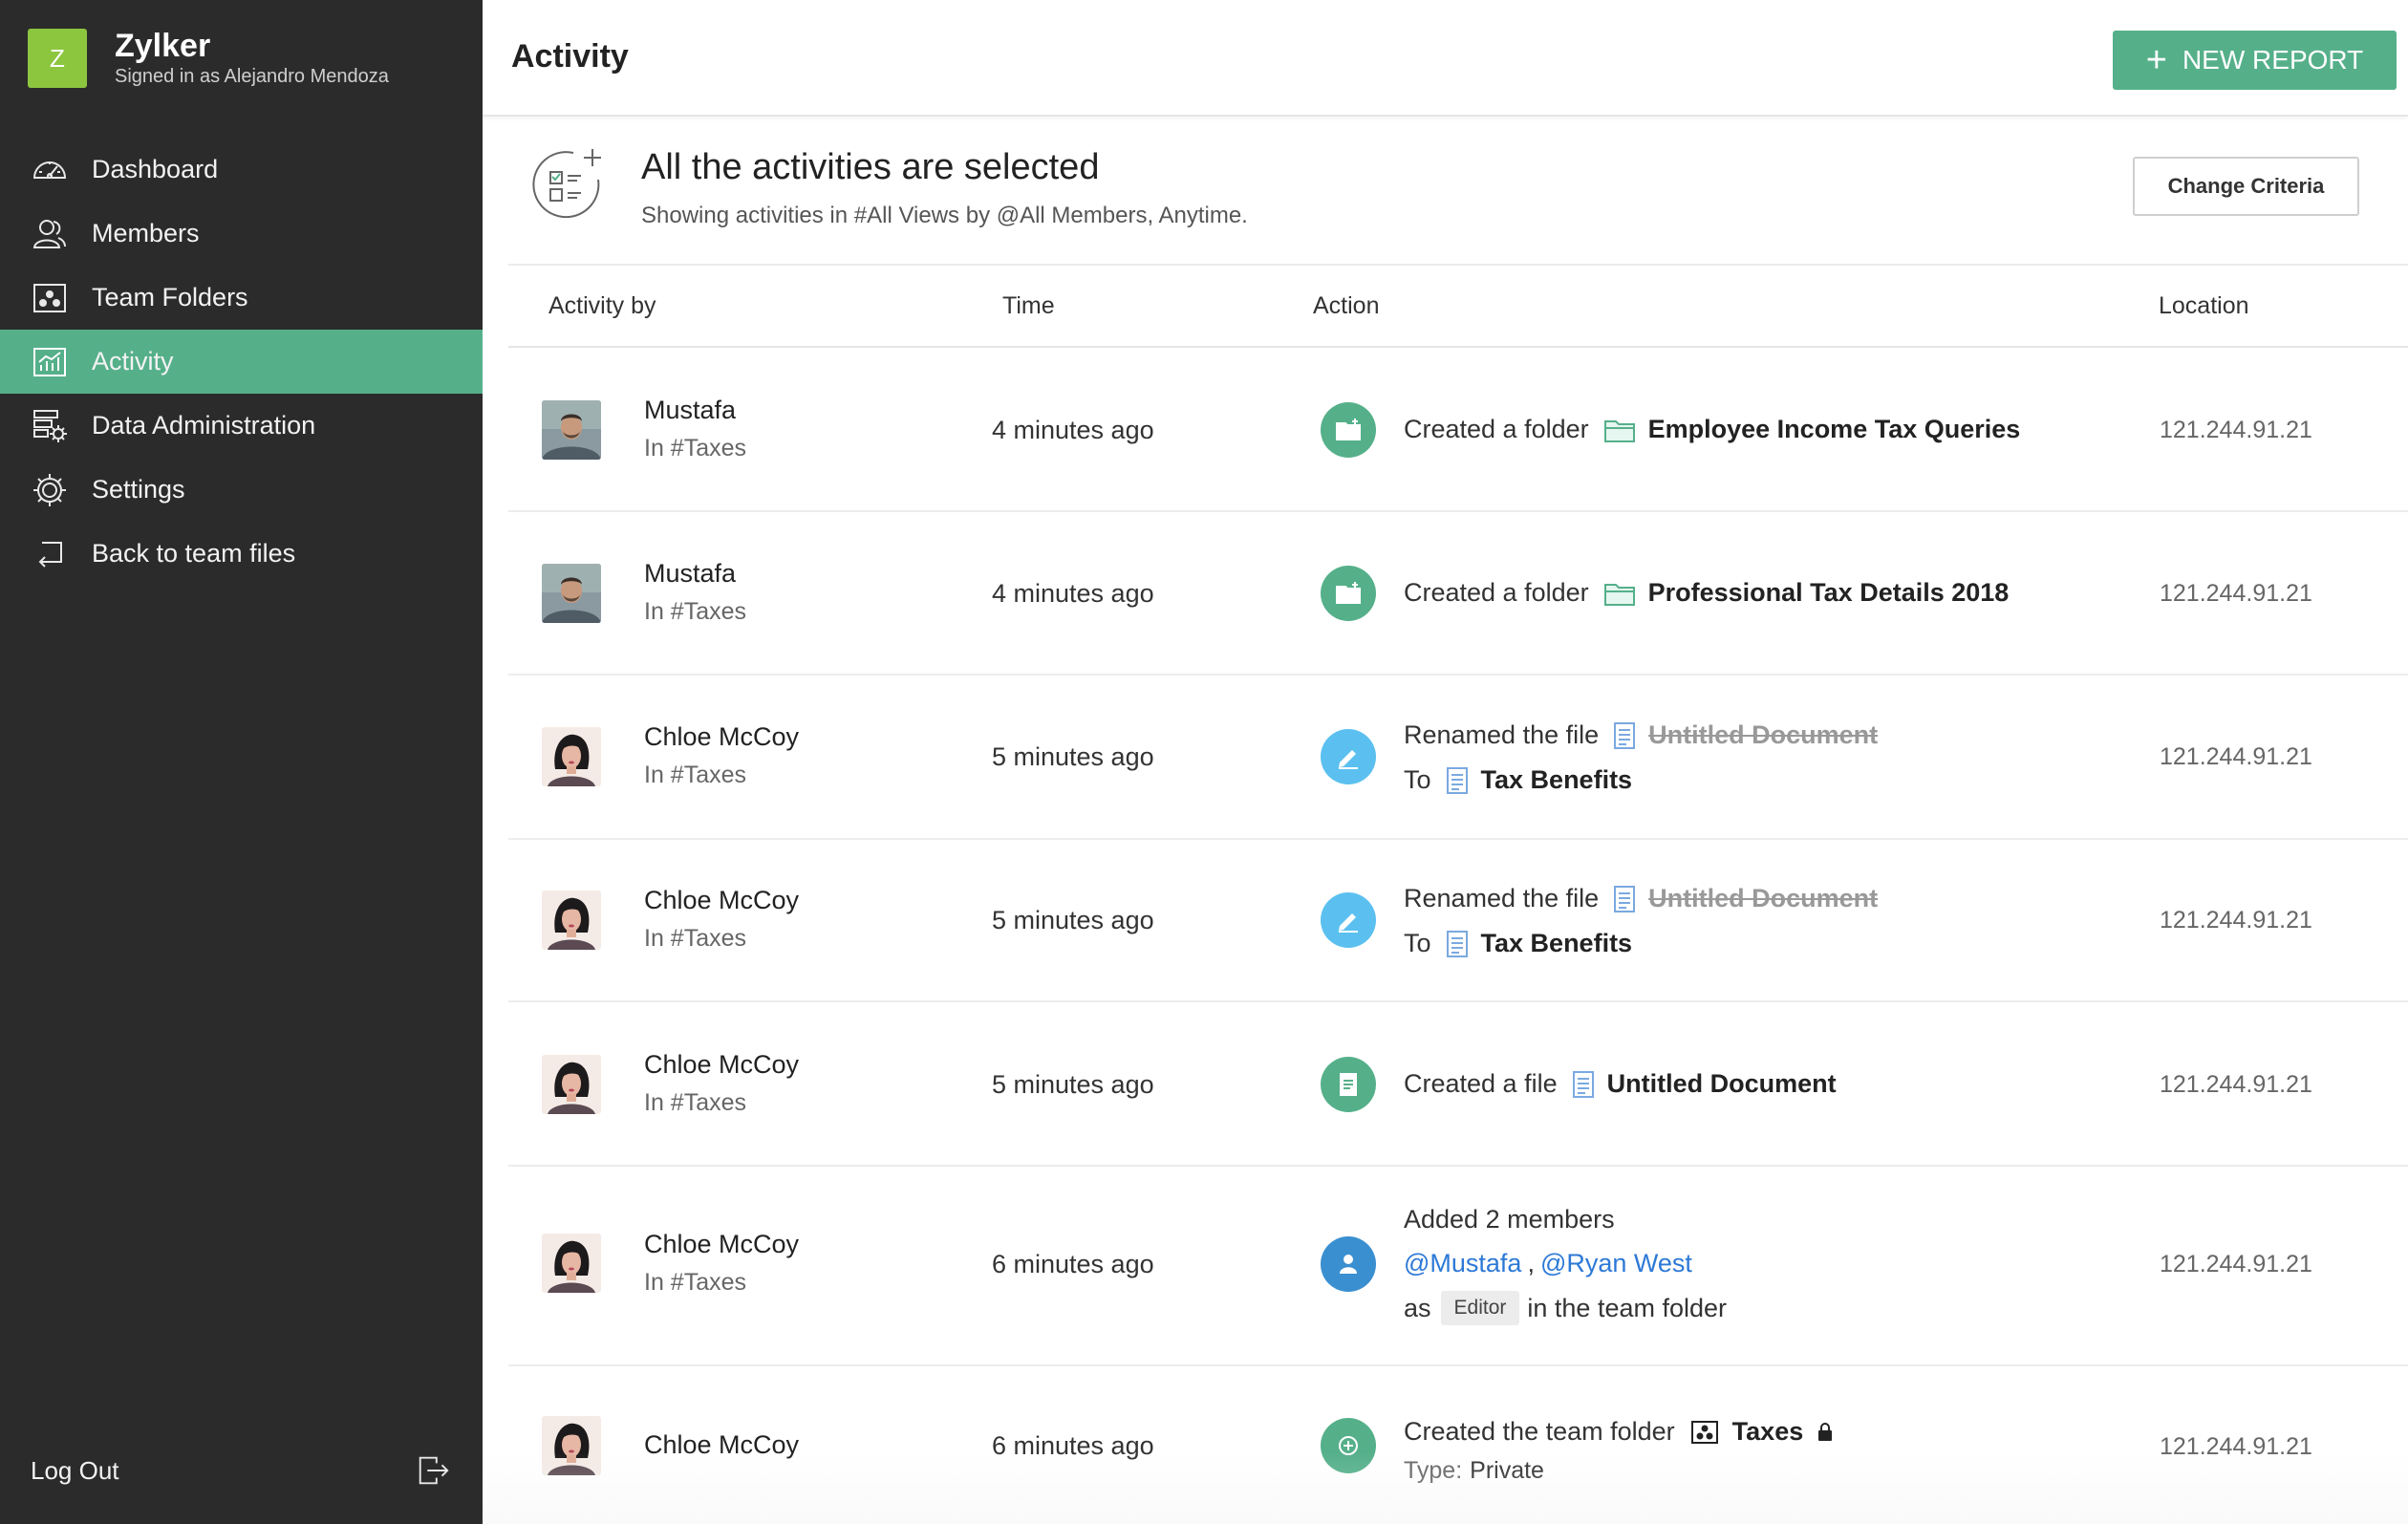 The height and width of the screenshot is (1524, 2408). Describe the element at coordinates (242, 234) in the screenshot. I see `sidebar-item-members: Members` at that location.